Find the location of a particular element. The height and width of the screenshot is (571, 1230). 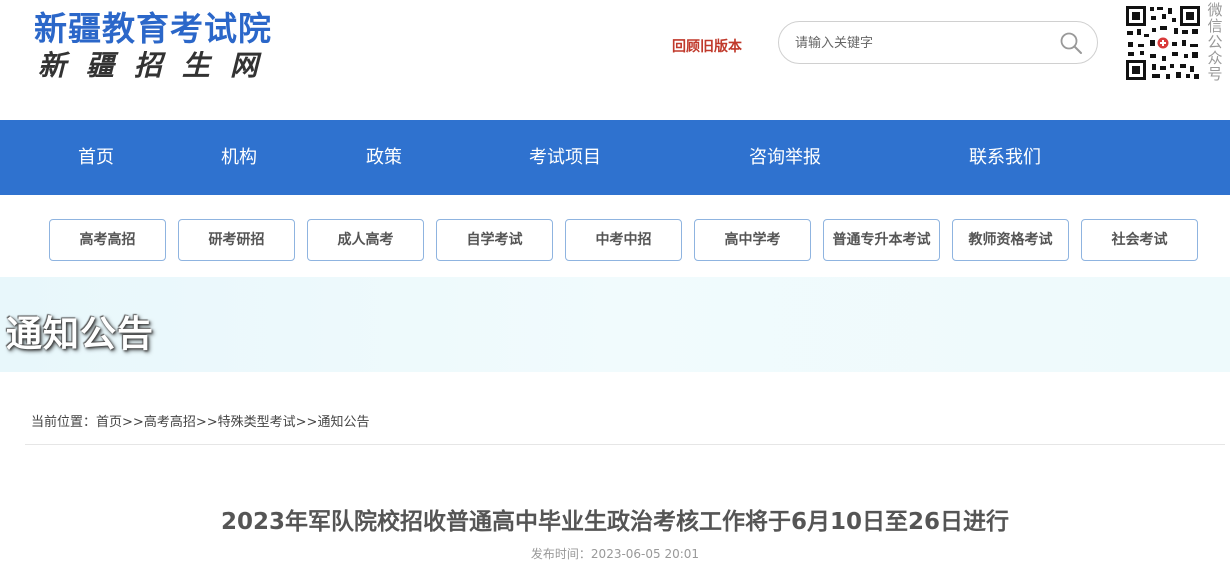

main-nav: 首页 机构 政策 考试项目 咨询举报 联系我们 is located at coordinates (615, 157).